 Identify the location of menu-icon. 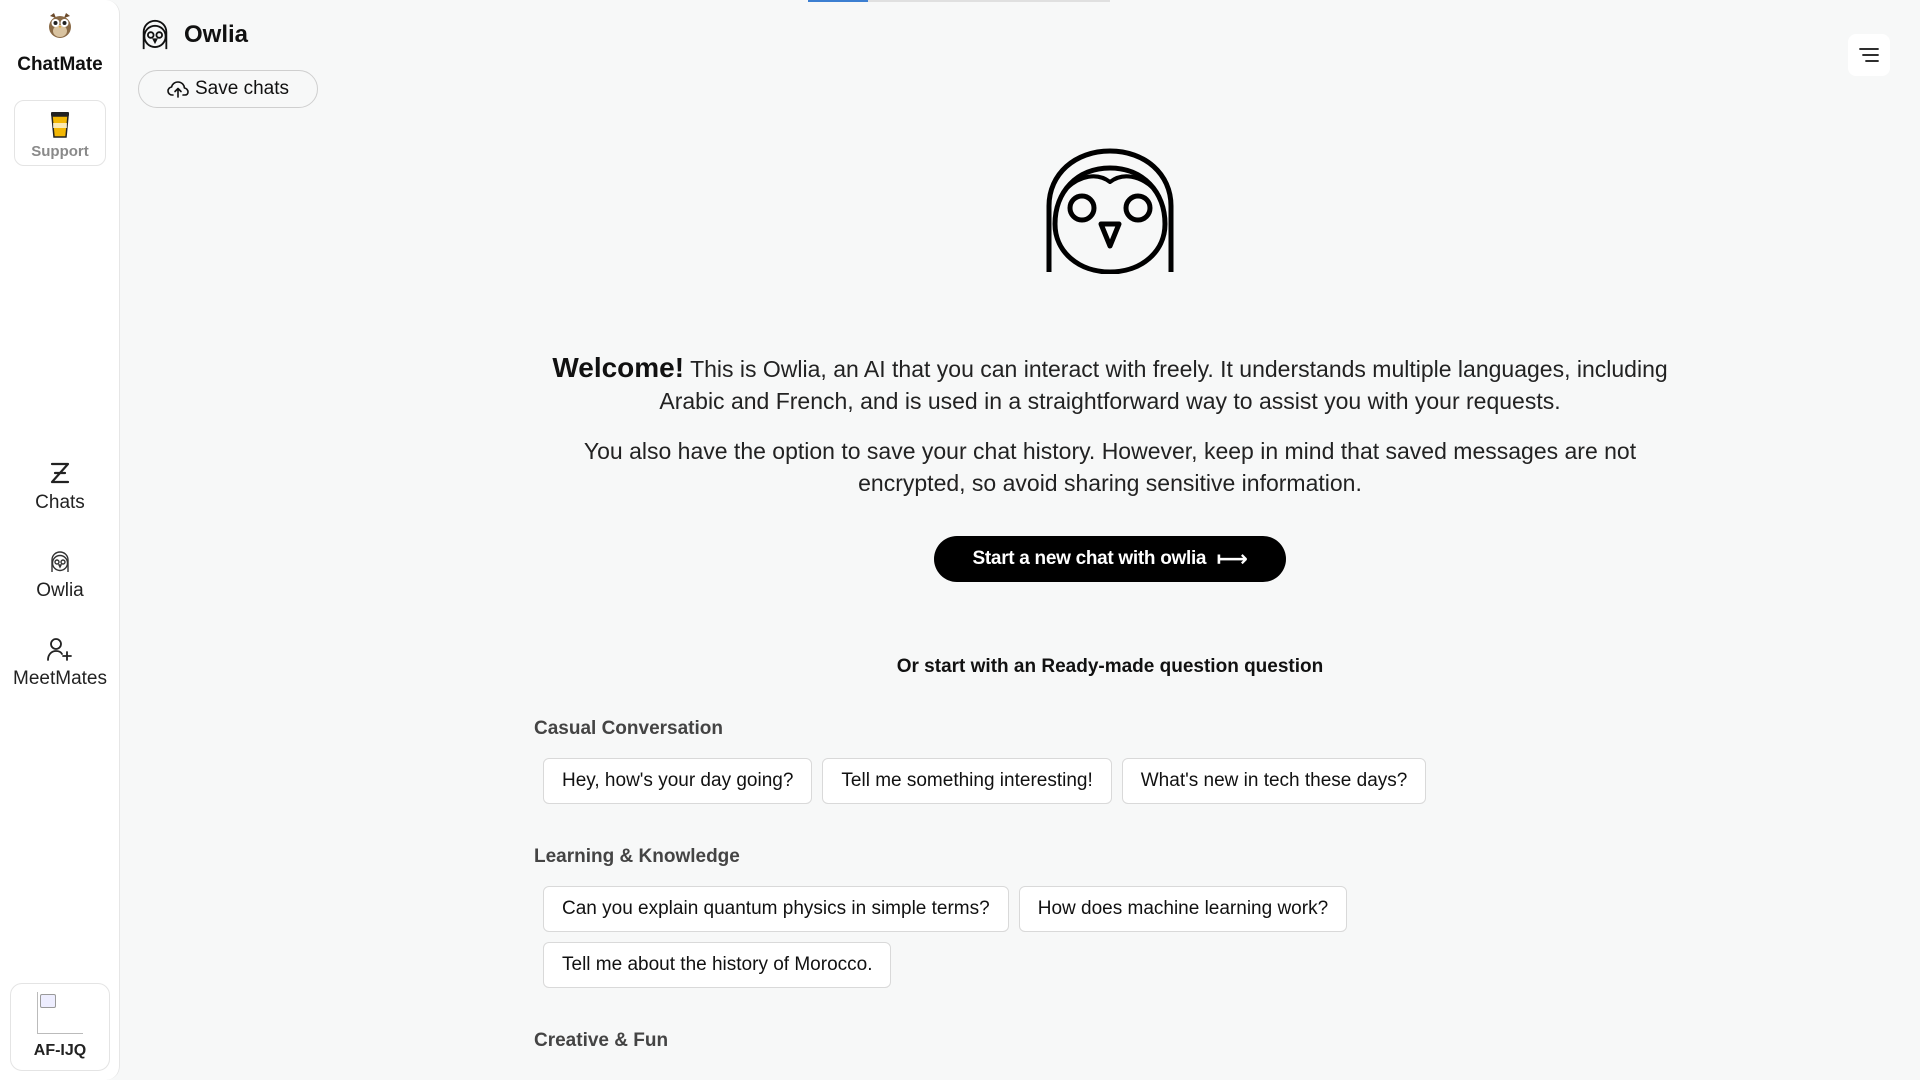
(1869, 55).